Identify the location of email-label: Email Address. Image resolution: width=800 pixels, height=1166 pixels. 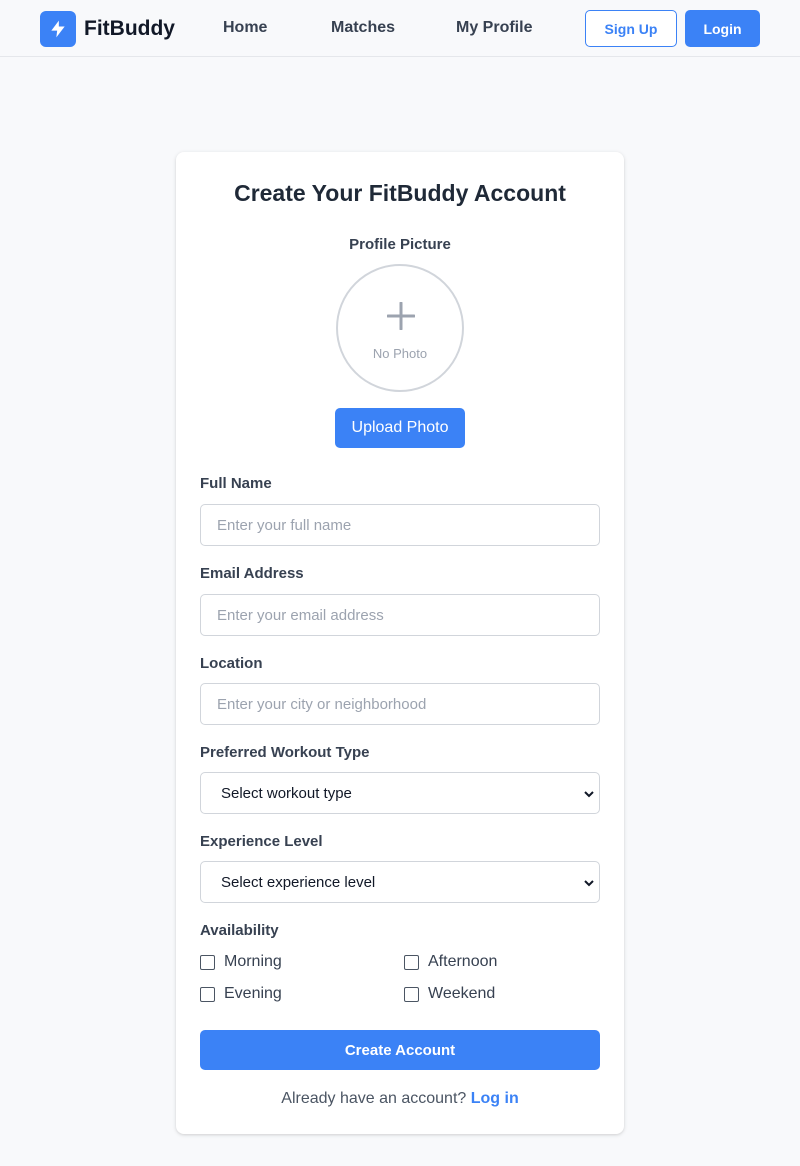
(252, 573).